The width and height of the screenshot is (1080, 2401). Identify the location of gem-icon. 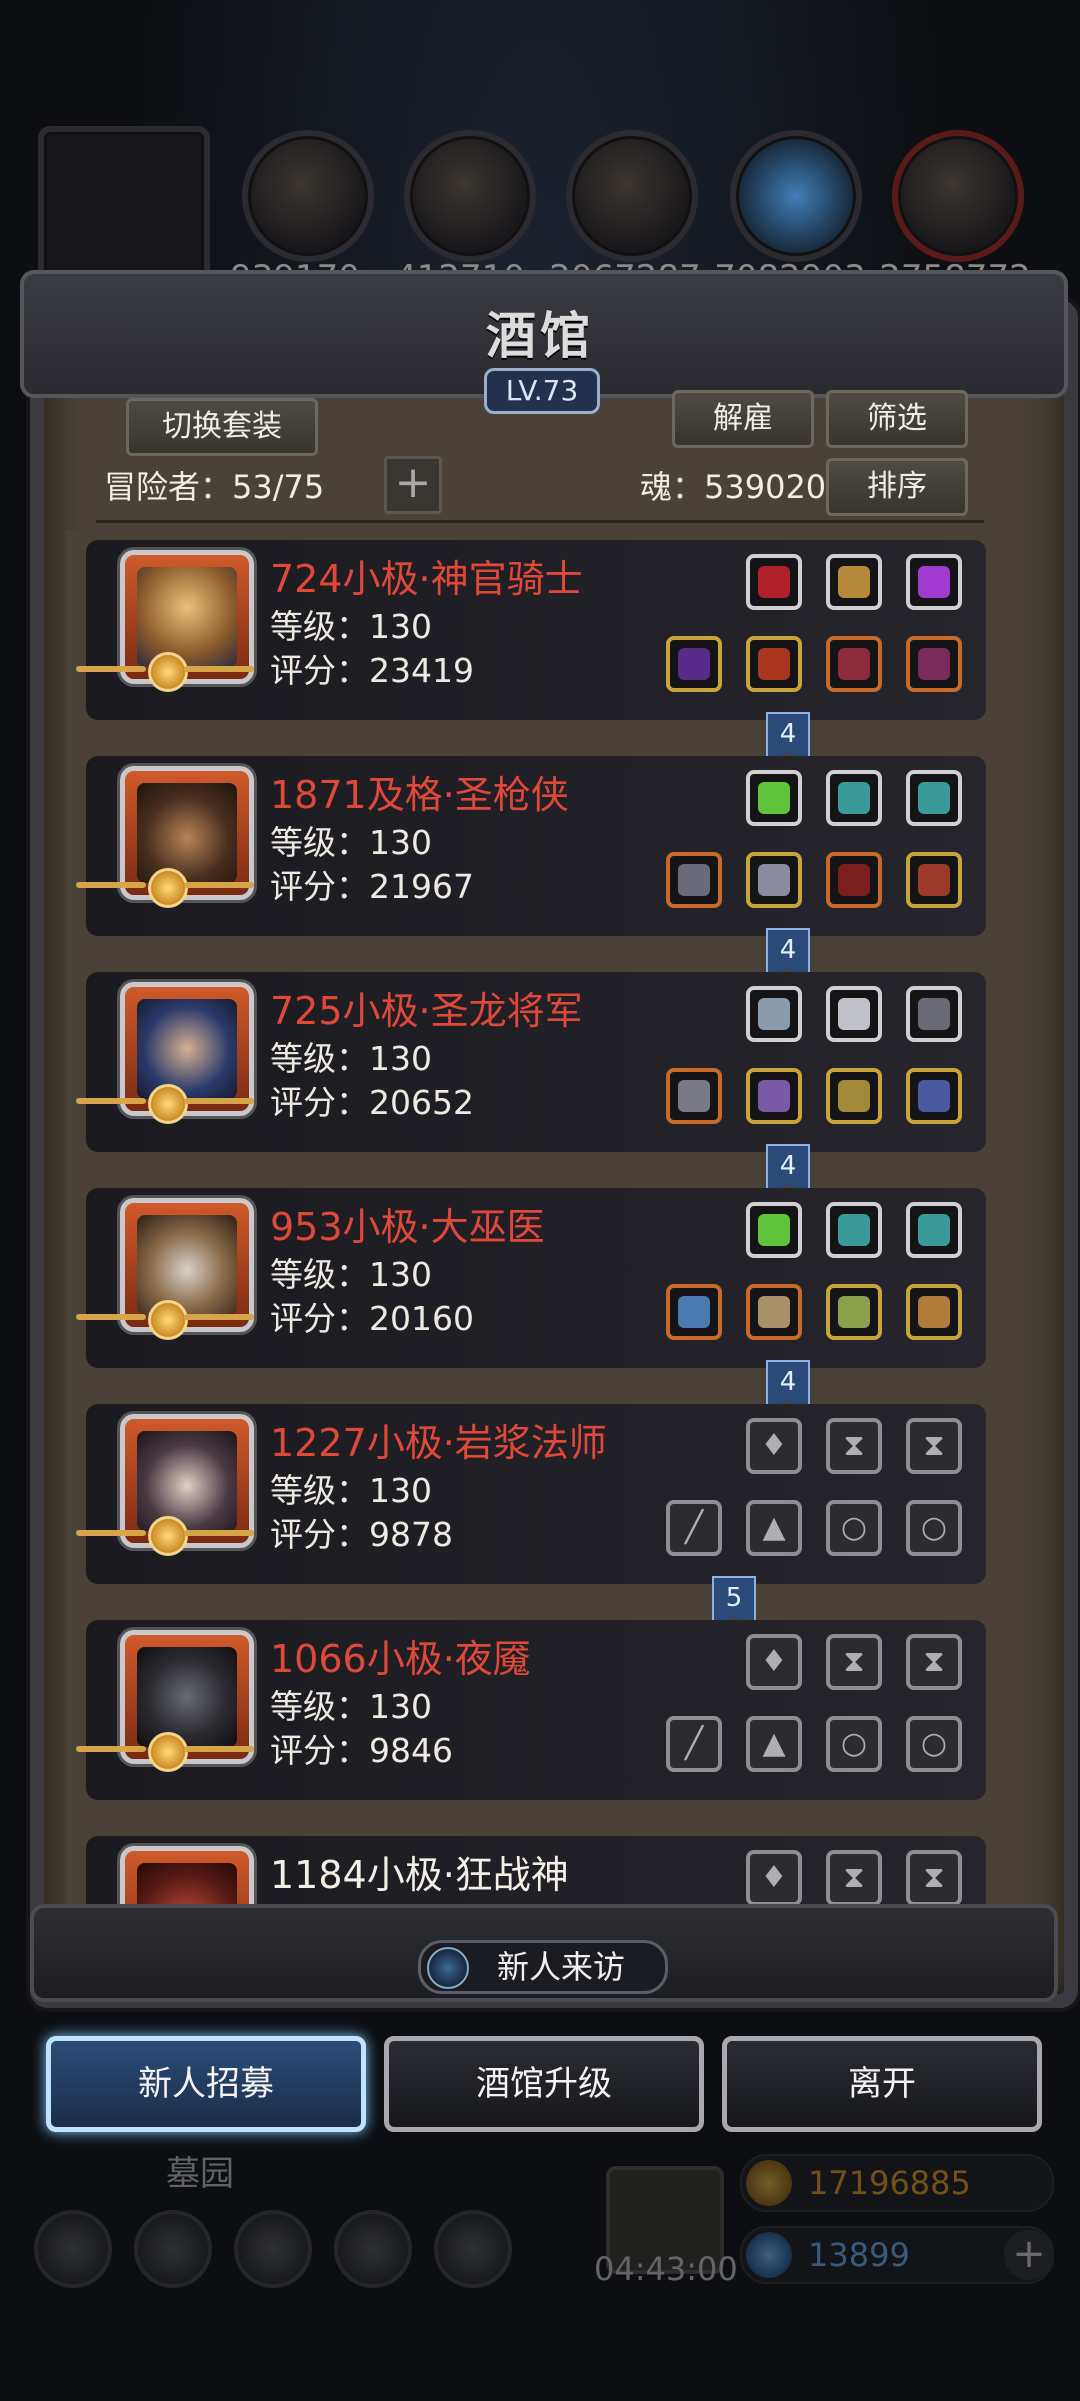
(769, 2255).